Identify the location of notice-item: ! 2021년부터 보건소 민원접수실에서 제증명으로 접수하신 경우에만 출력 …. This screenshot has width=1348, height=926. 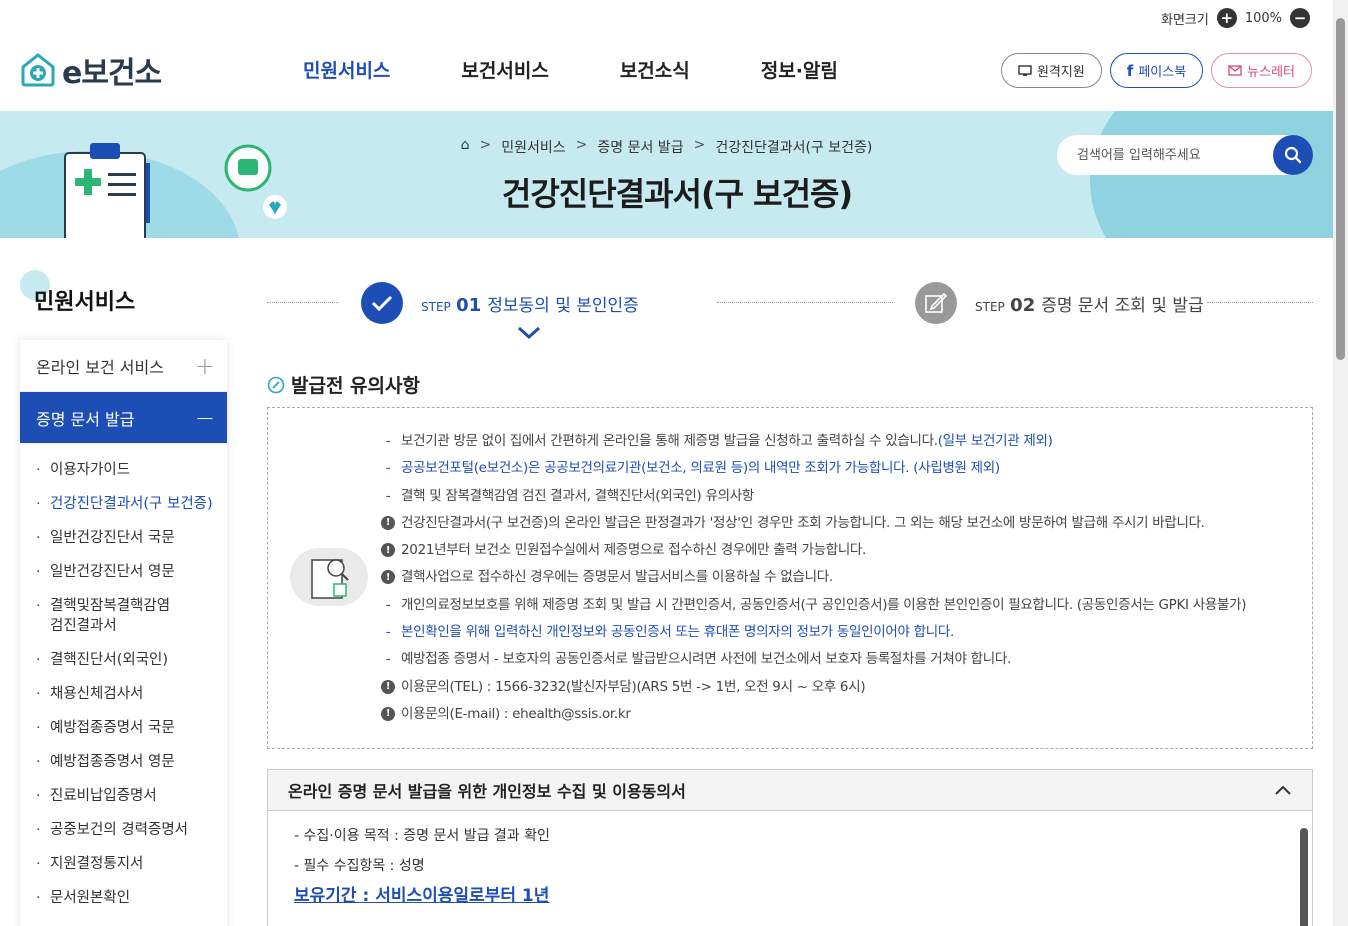
(813, 550).